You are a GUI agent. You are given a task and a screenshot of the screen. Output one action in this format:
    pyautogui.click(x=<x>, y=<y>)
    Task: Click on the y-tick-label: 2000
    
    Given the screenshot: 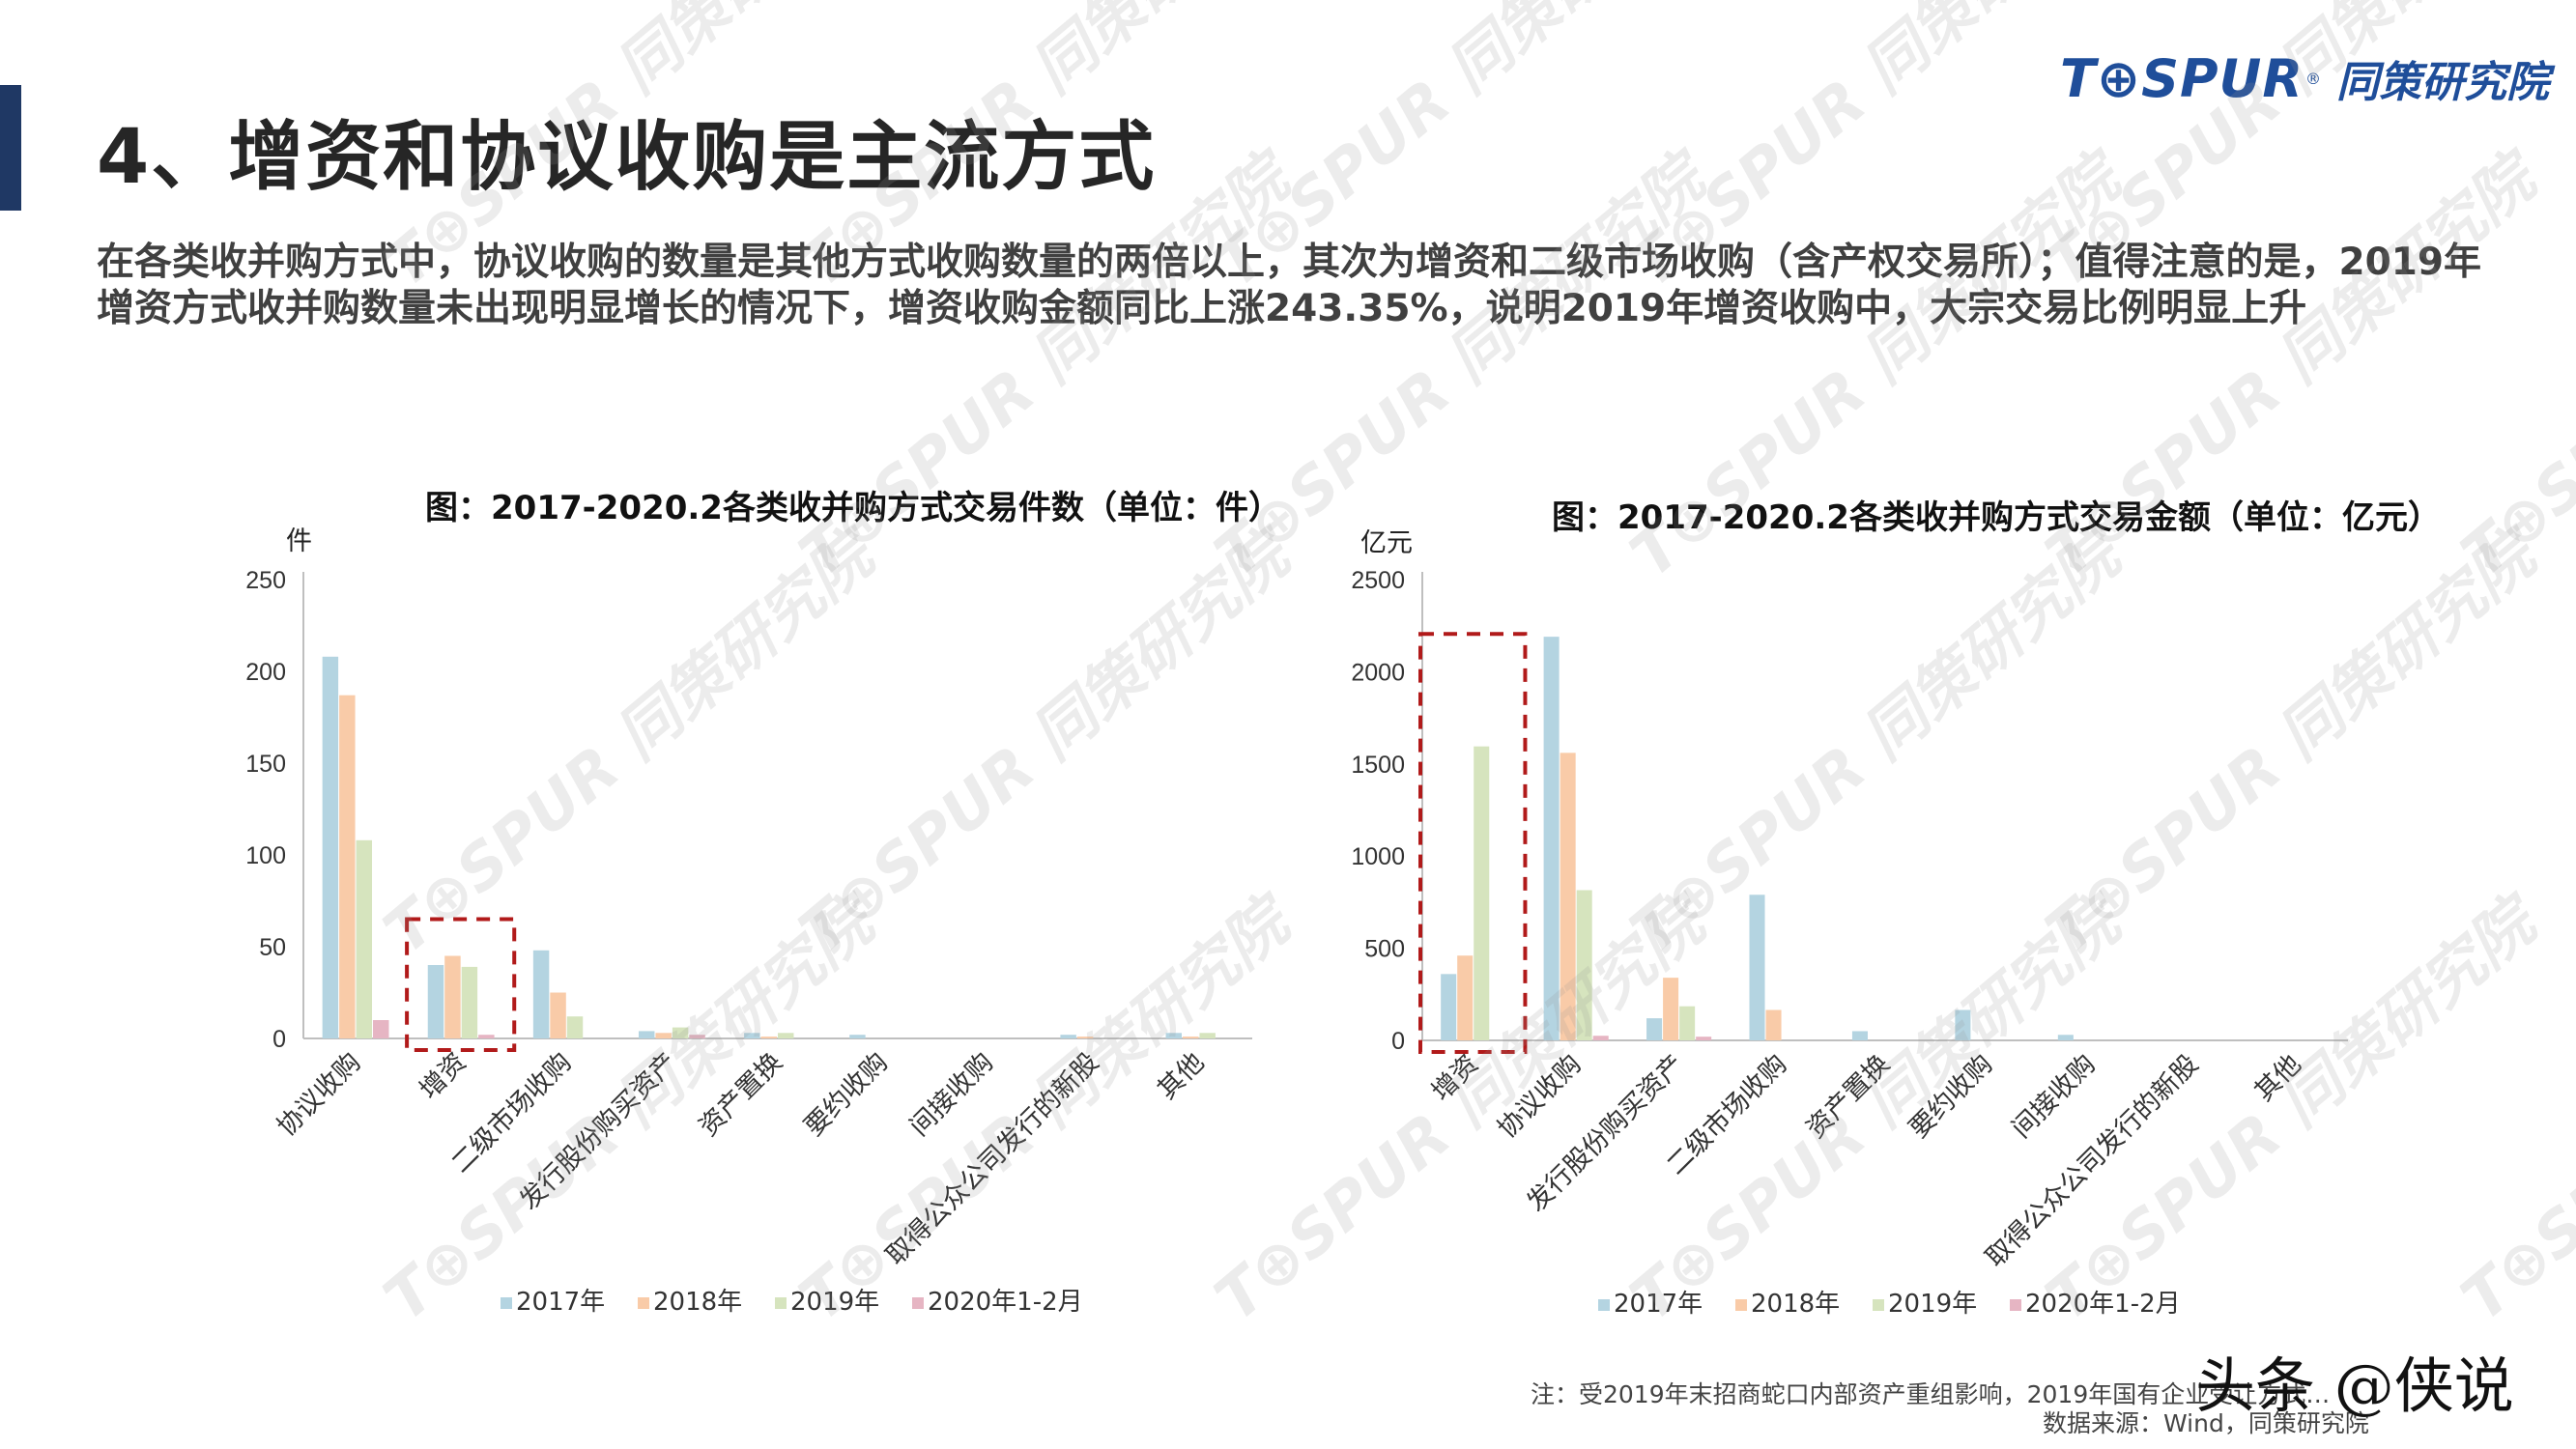 What is the action you would take?
    pyautogui.click(x=1378, y=672)
    